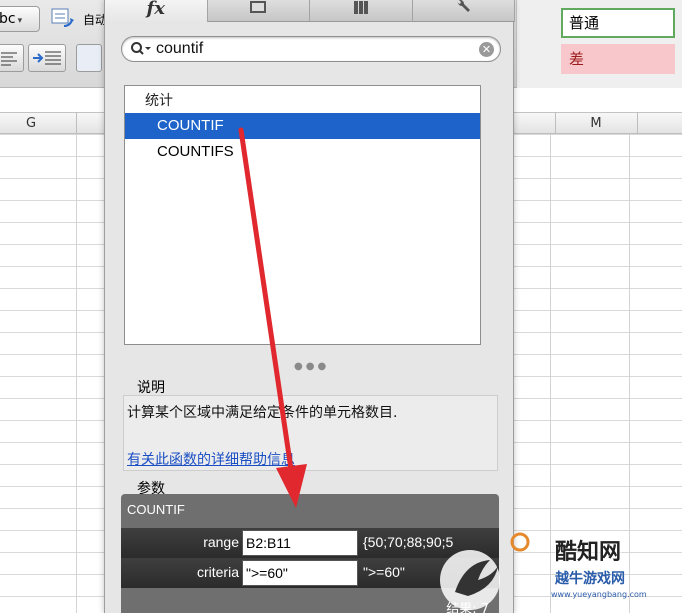 The height and width of the screenshot is (613, 682). I want to click on description-heading: 说明, so click(151, 388).